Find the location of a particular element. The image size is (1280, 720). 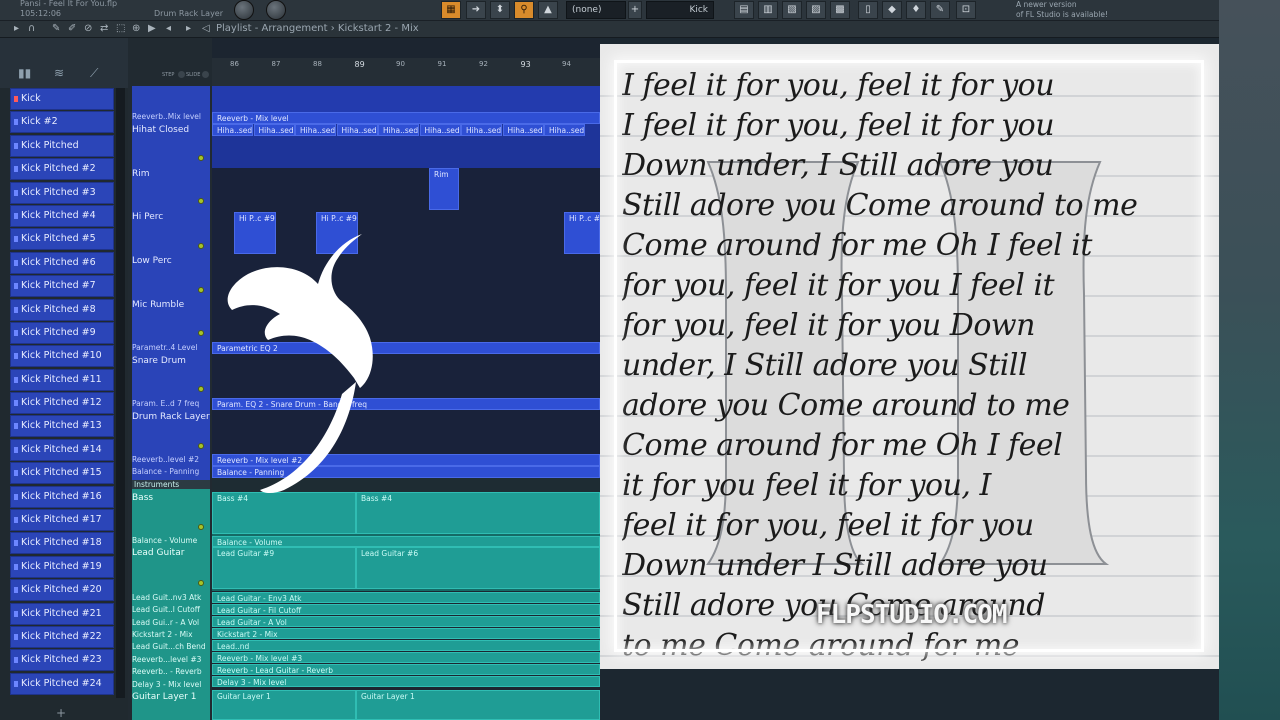

add-channel-button: + is located at coordinates (61, 713).